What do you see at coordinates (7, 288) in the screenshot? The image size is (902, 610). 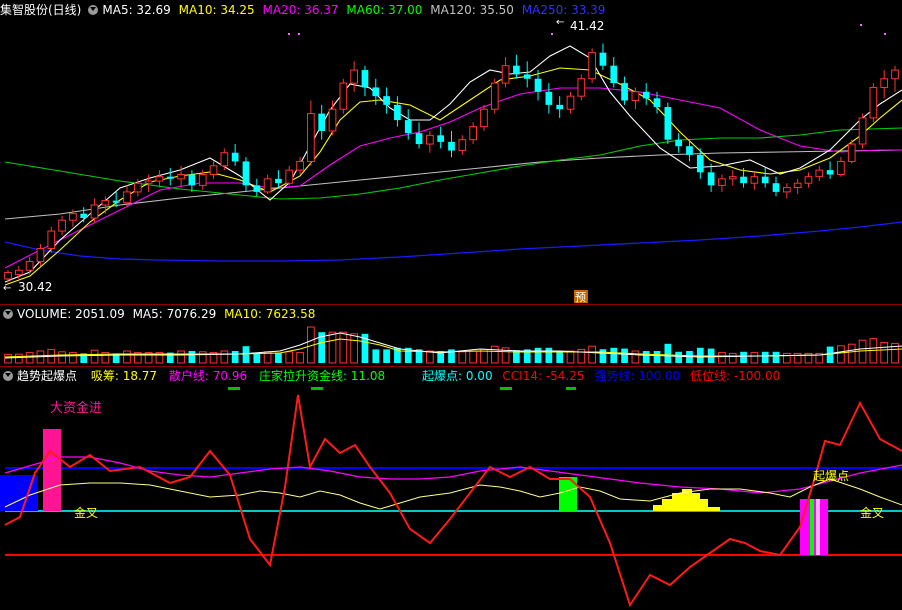 I see `low-arrow: ←` at bounding box center [7, 288].